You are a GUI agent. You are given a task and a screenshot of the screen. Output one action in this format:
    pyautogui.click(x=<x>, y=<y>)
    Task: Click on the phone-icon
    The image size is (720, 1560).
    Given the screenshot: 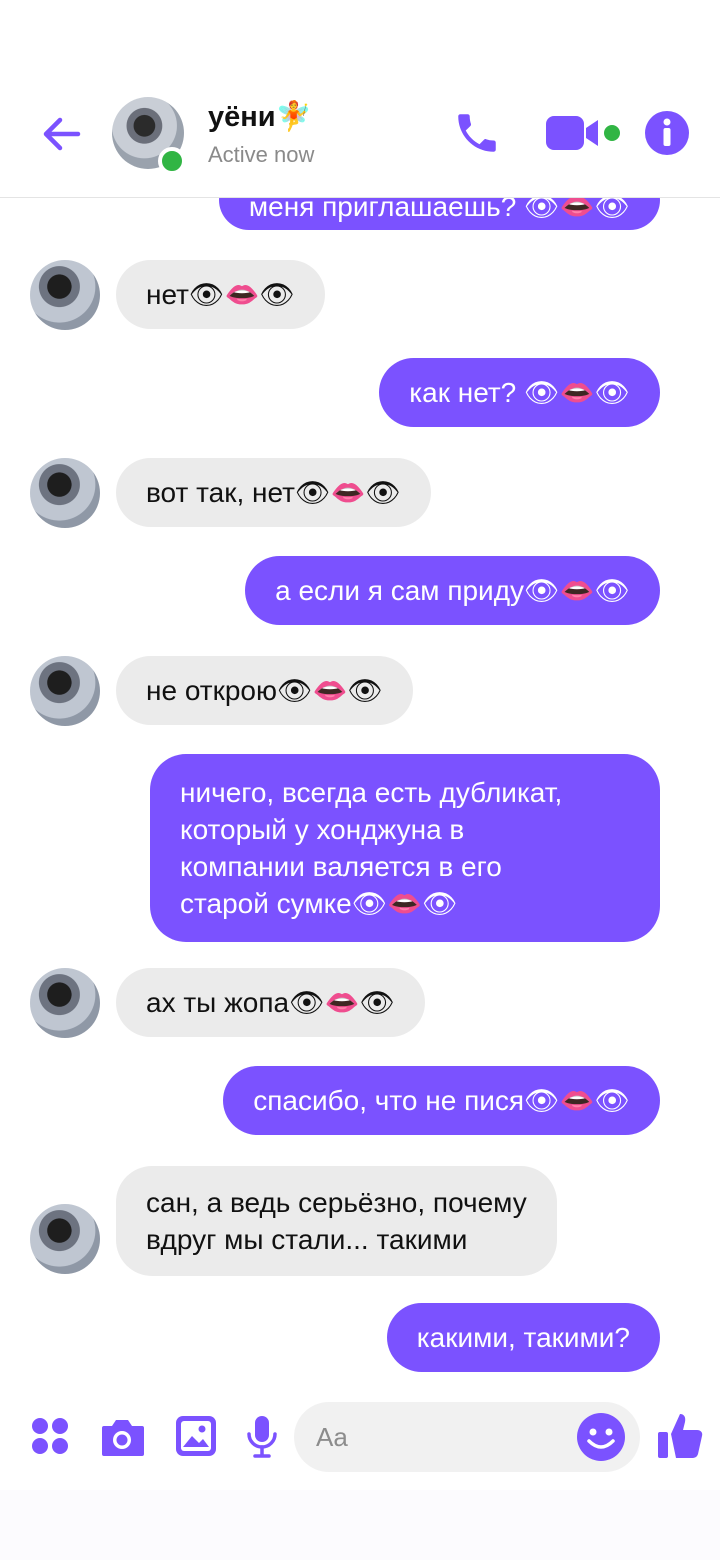 What is the action you would take?
    pyautogui.click(x=477, y=133)
    